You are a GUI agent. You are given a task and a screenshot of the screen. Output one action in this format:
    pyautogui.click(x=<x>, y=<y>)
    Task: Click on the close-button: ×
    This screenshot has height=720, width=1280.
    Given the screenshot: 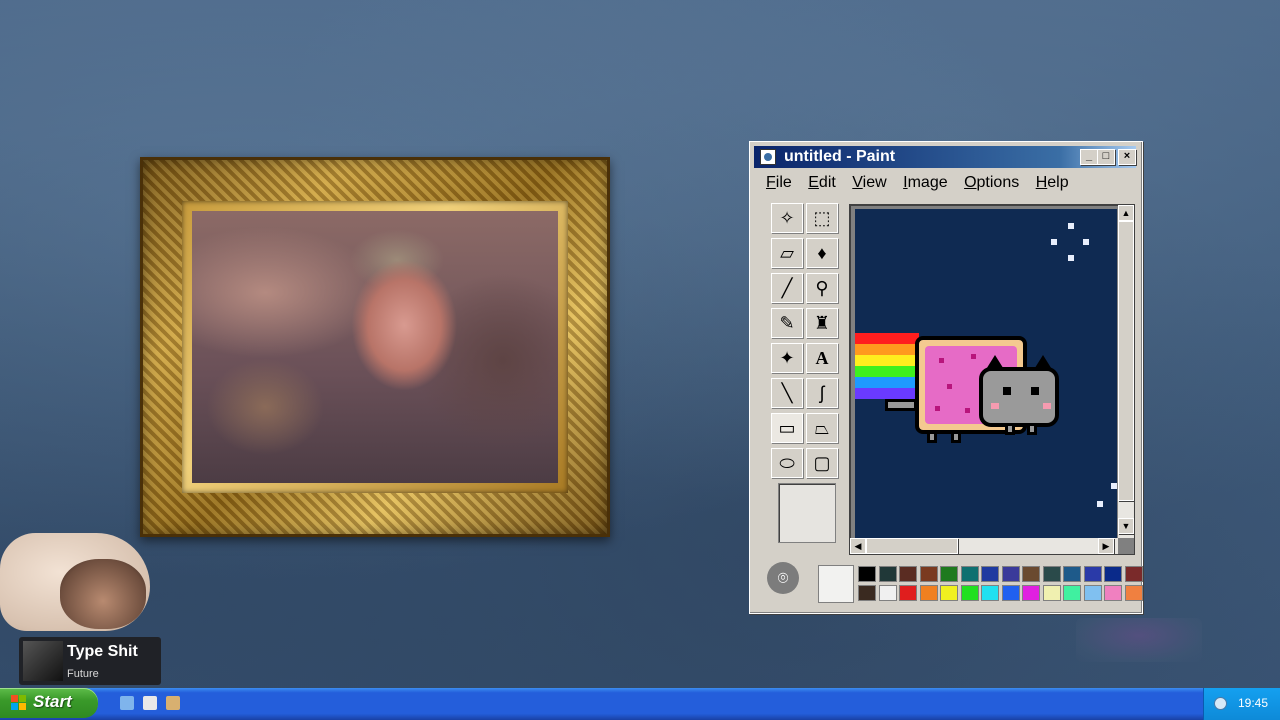 What is the action you would take?
    pyautogui.click(x=1127, y=157)
    